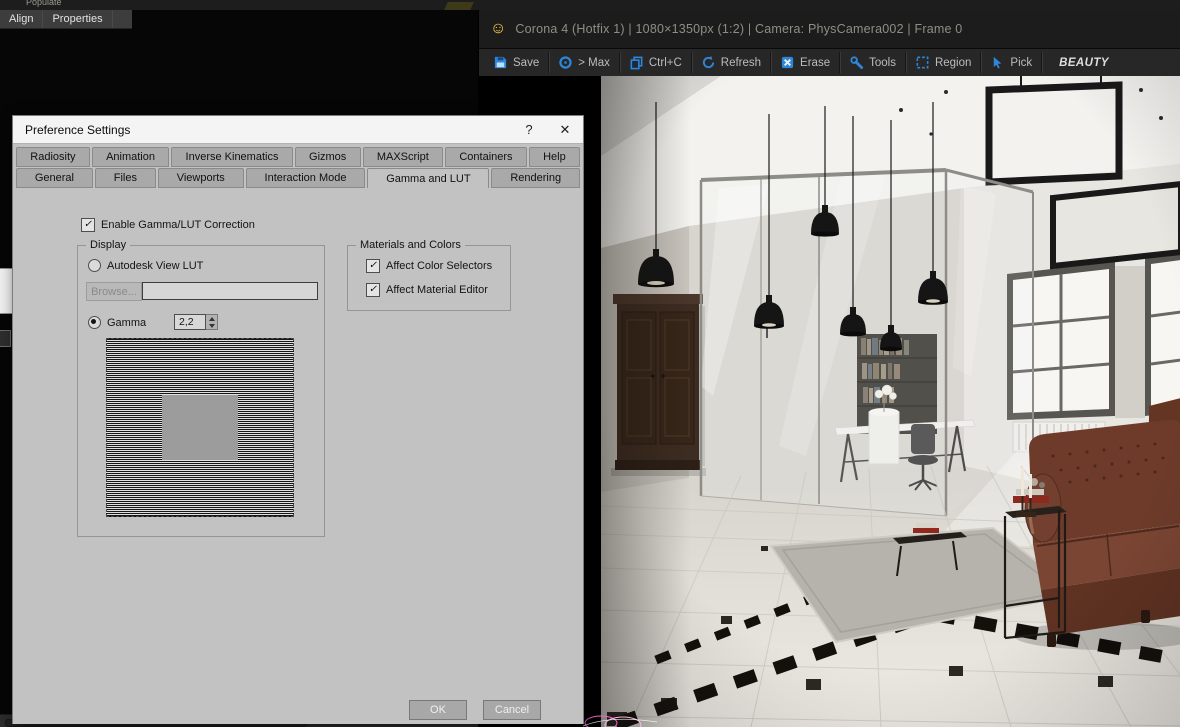 The image size is (1180, 727). I want to click on erase-button: Erase, so click(805, 62).